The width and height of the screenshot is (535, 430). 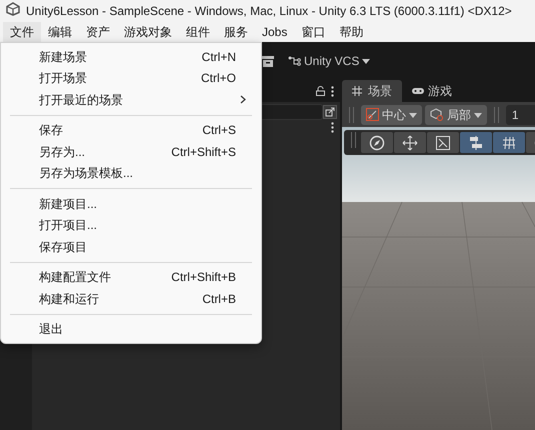 I want to click on submenu-item: 打开最近的场景, so click(x=81, y=99).